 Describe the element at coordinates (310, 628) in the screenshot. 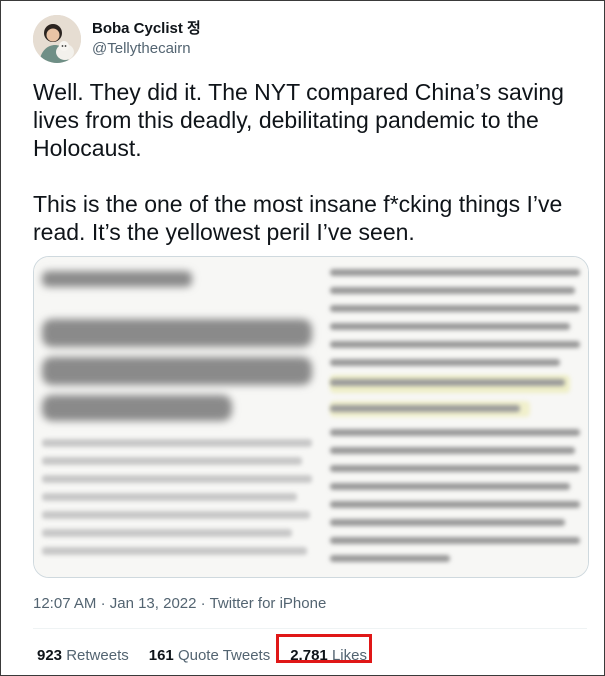

I see `divider` at that location.